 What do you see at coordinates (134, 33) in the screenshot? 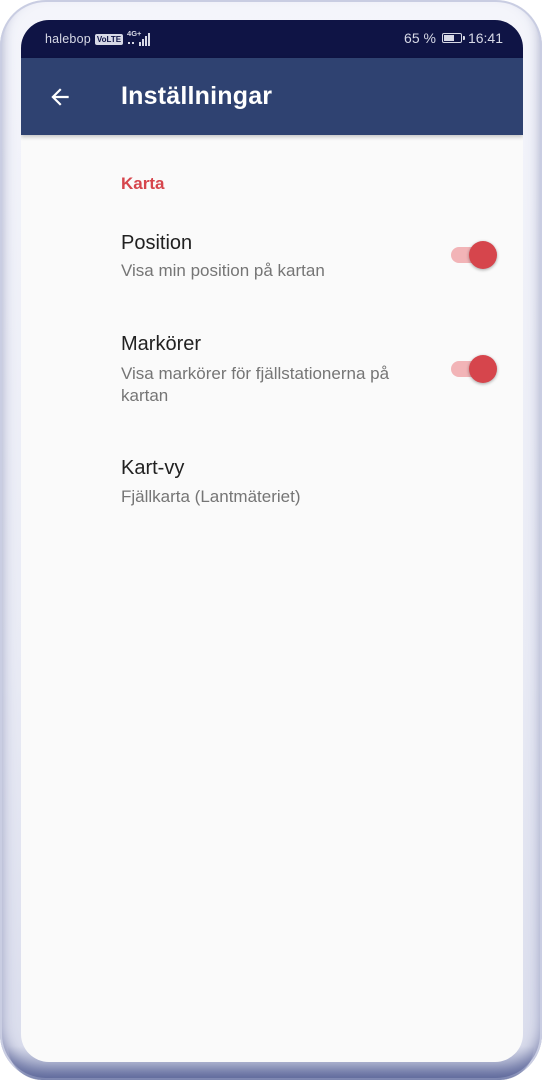
I see `network-type: 4G+` at bounding box center [134, 33].